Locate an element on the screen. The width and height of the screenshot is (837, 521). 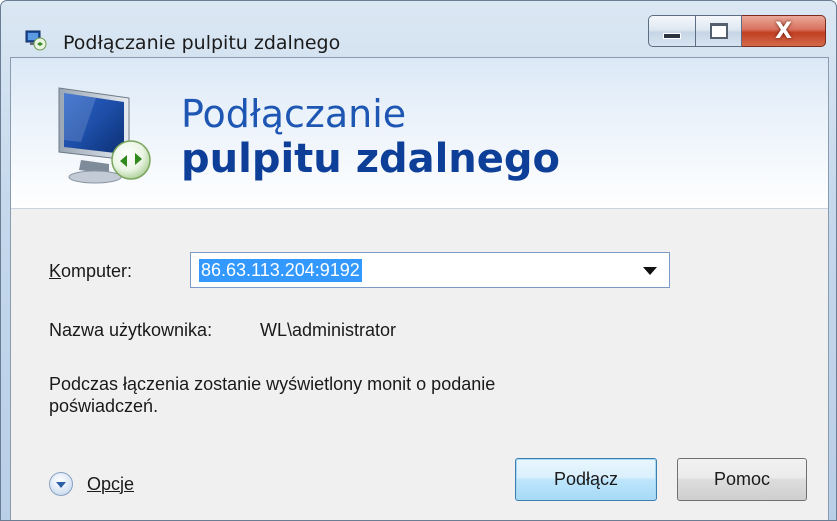
close-icon: X is located at coordinates (783, 31).